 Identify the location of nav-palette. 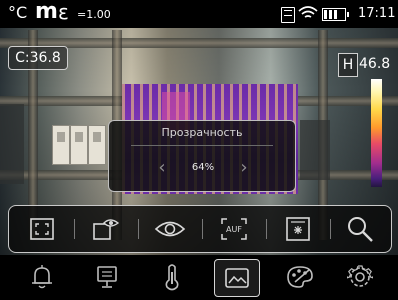
(300, 277).